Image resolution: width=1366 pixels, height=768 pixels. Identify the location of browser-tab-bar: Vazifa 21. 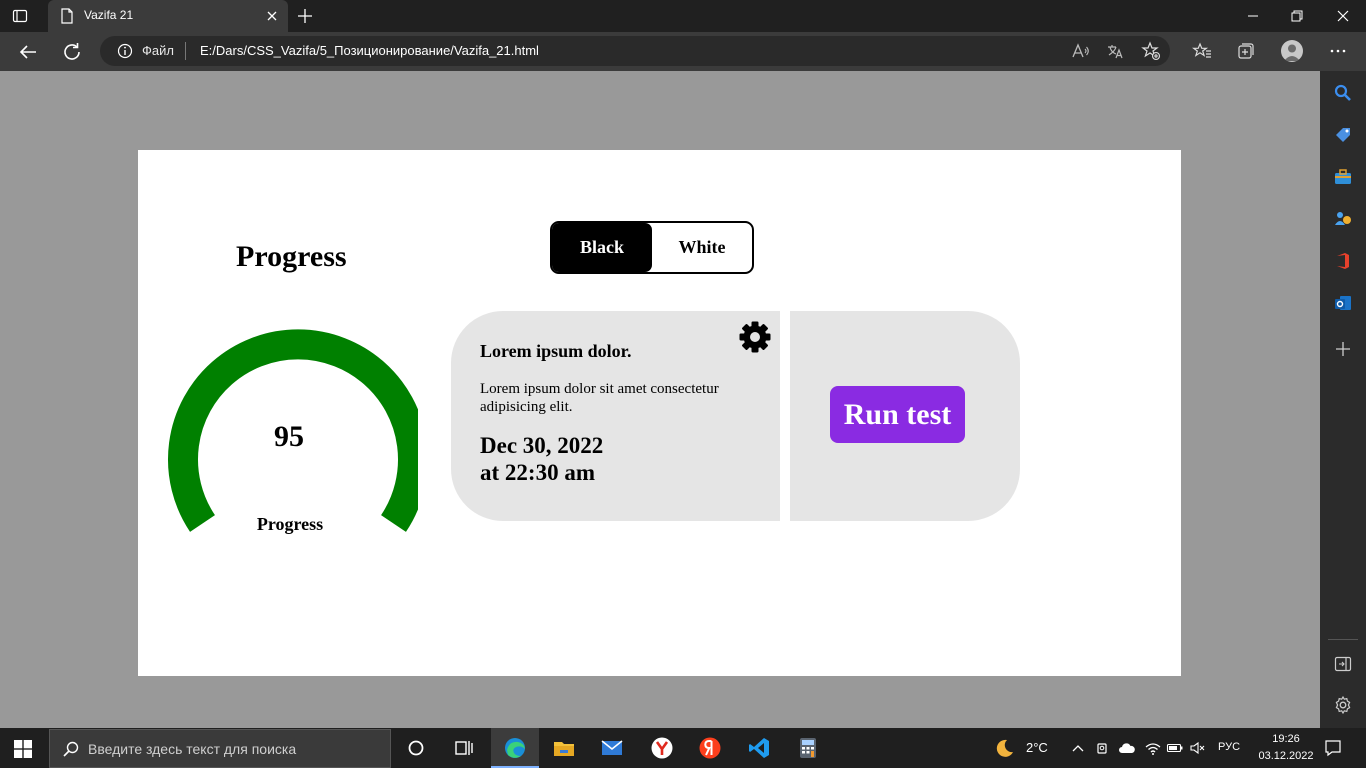
(683, 16).